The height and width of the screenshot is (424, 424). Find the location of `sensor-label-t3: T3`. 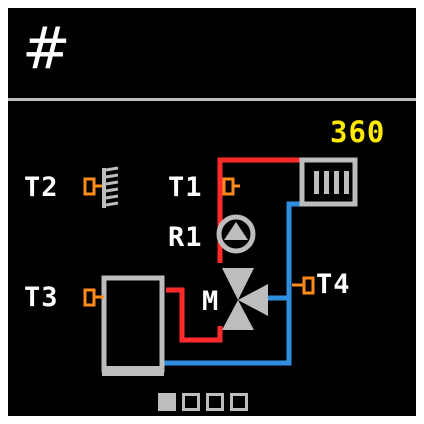

sensor-label-t3: T3 is located at coordinates (41, 297).